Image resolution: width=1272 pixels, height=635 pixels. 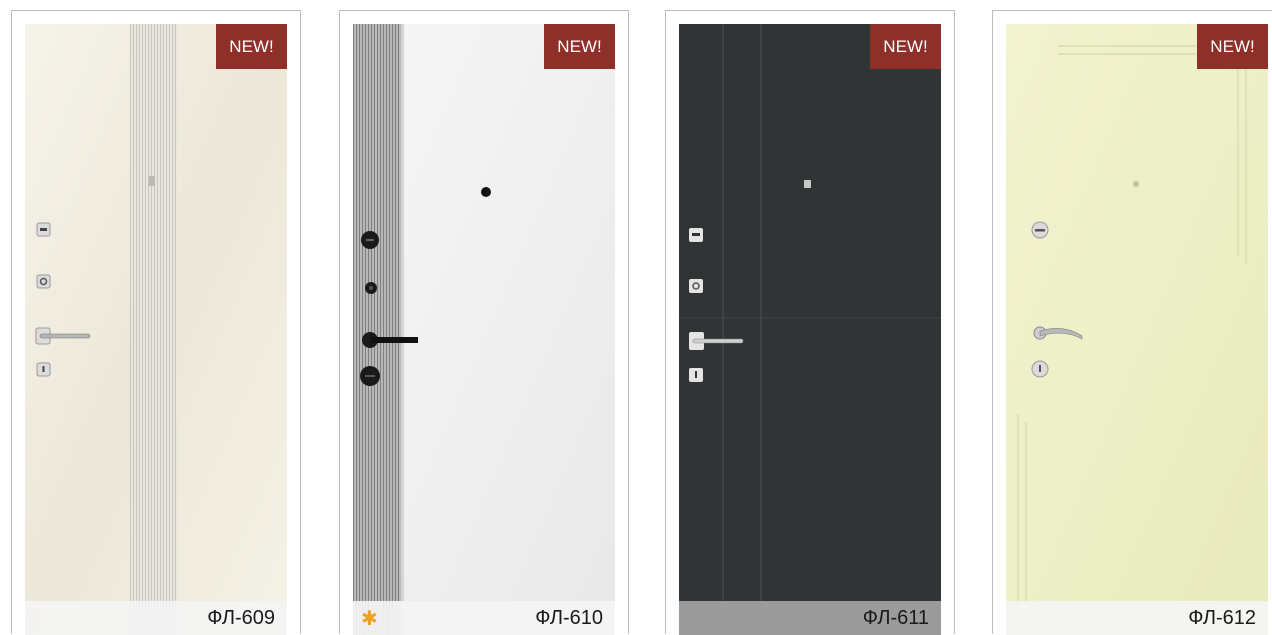 I want to click on caption-bar: ФЛ-612, so click(x=1137, y=618).